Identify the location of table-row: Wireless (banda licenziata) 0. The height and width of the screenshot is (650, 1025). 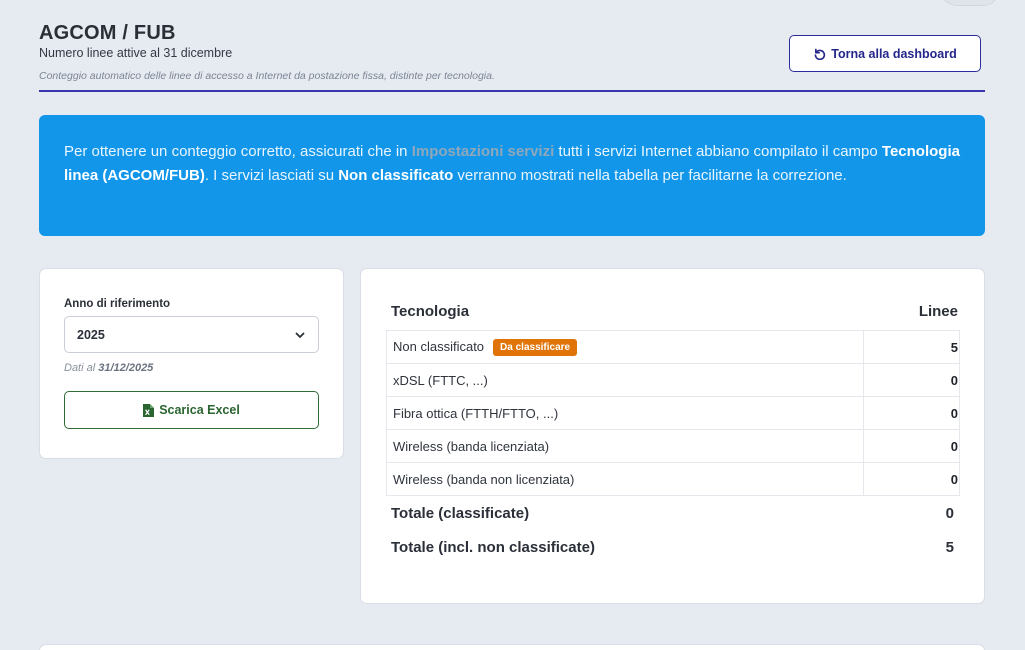
(673, 446).